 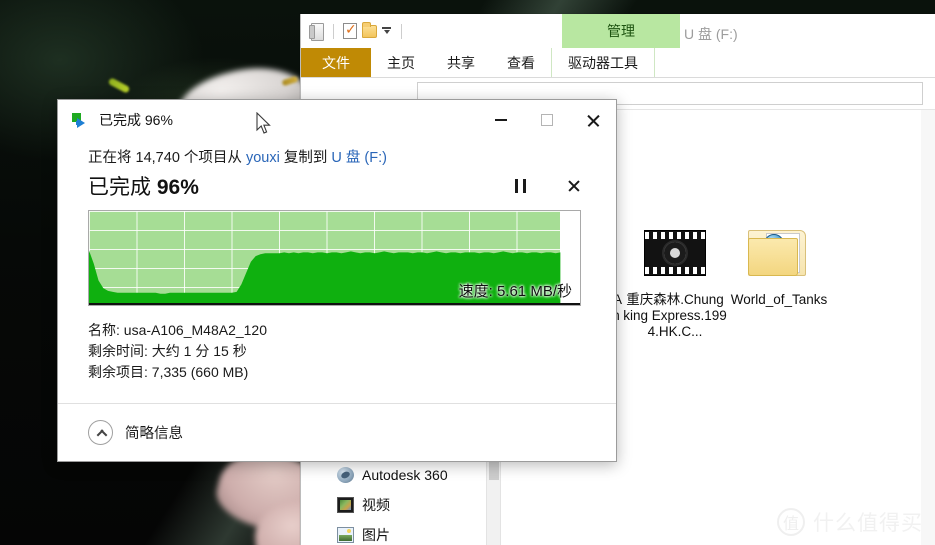 What do you see at coordinates (167, 158) in the screenshot?
I see `copy-prefix-text: 正在将 14,740 个项目从` at bounding box center [167, 158].